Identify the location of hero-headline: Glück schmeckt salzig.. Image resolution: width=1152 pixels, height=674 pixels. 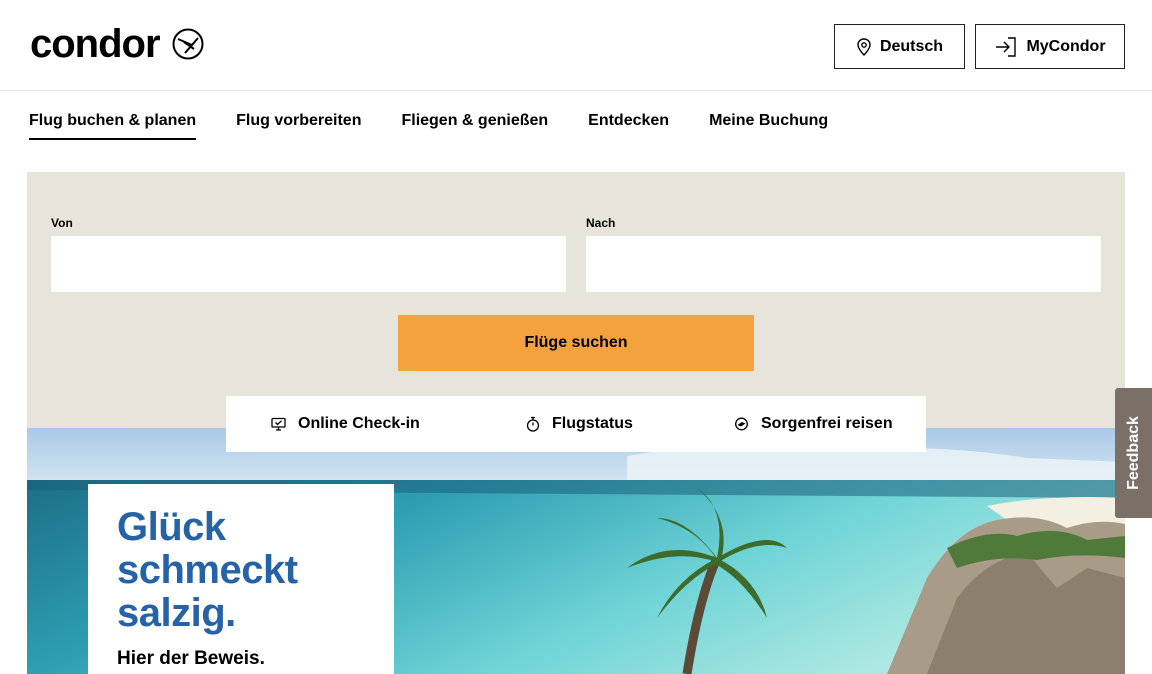
(241, 570).